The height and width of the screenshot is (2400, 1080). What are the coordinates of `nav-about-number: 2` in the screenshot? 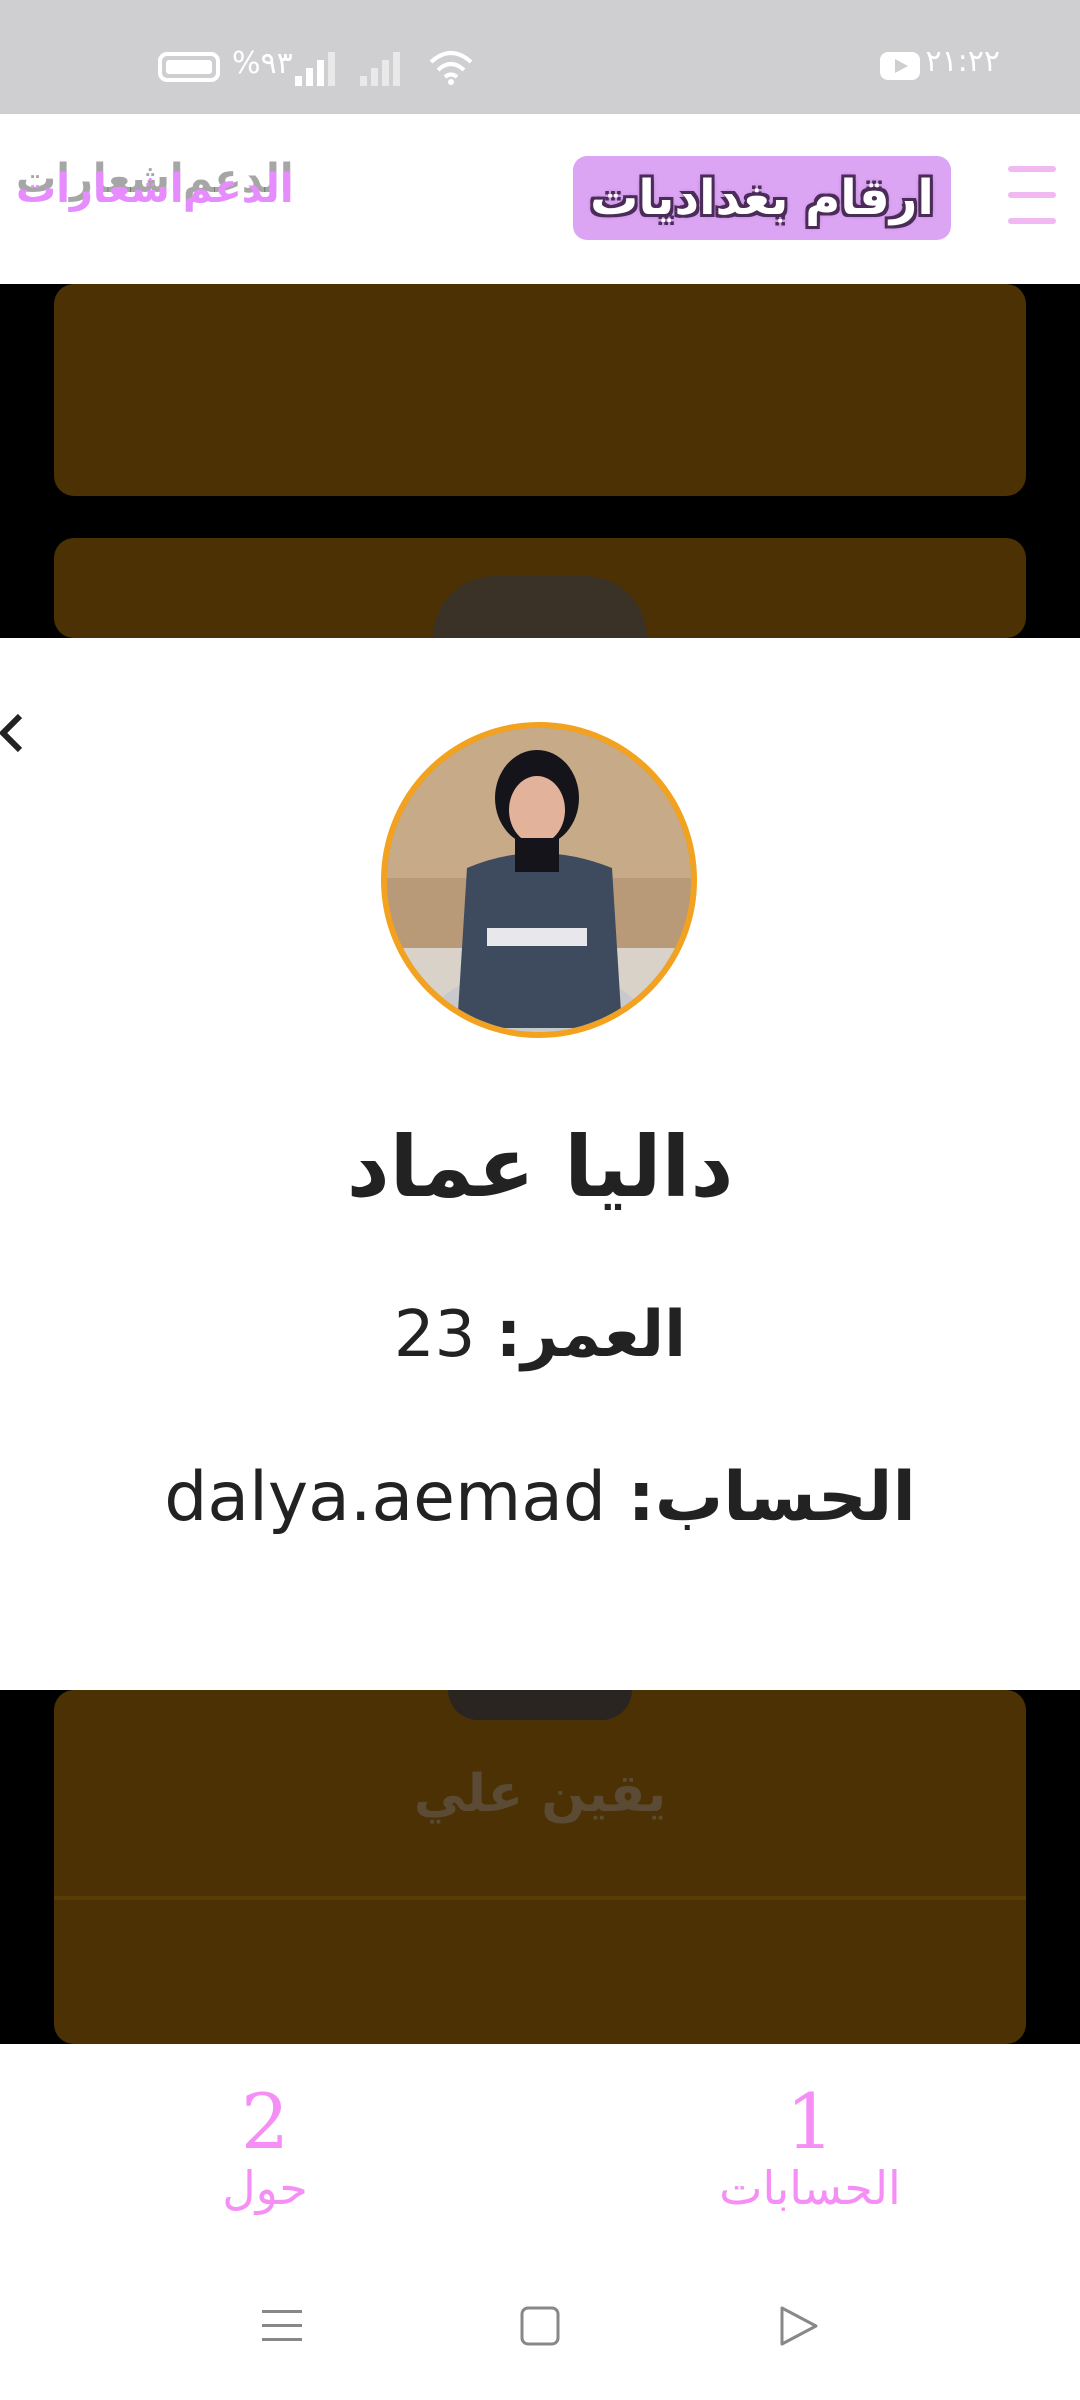 It's located at (265, 2121).